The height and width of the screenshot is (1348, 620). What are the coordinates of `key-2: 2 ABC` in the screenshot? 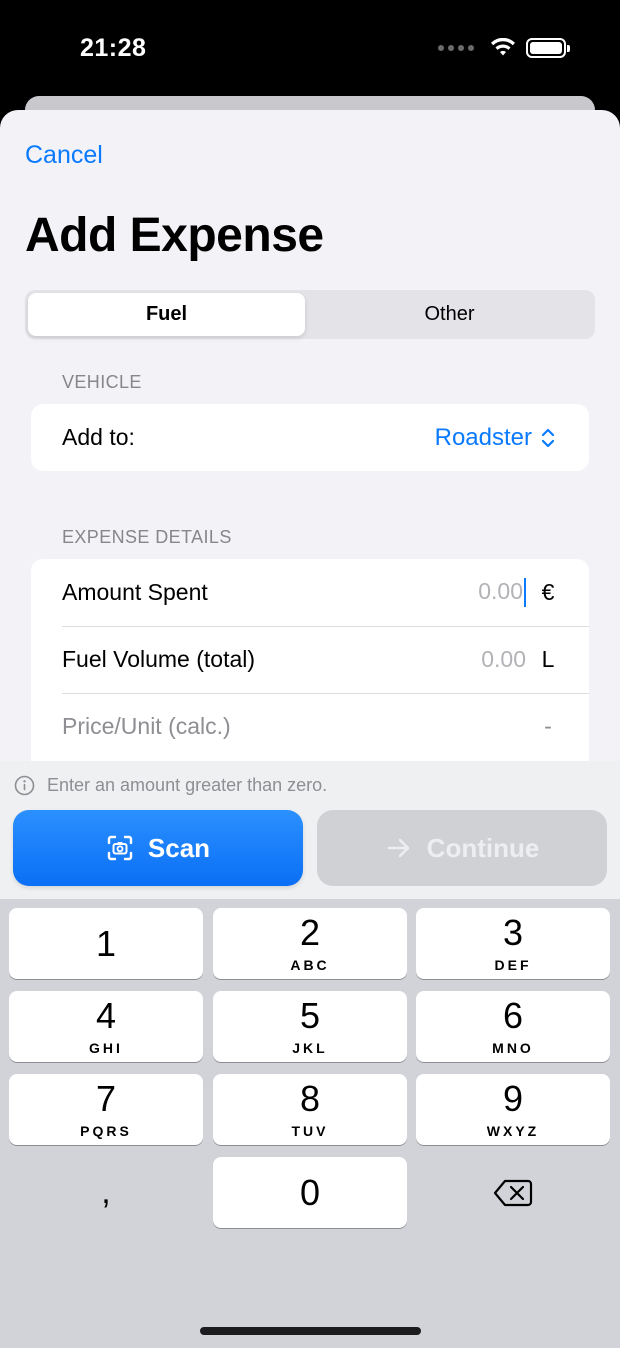 It's located at (310, 943).